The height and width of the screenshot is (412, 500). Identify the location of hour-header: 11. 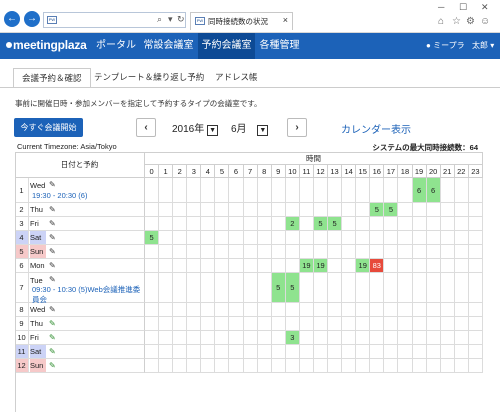
(306, 171).